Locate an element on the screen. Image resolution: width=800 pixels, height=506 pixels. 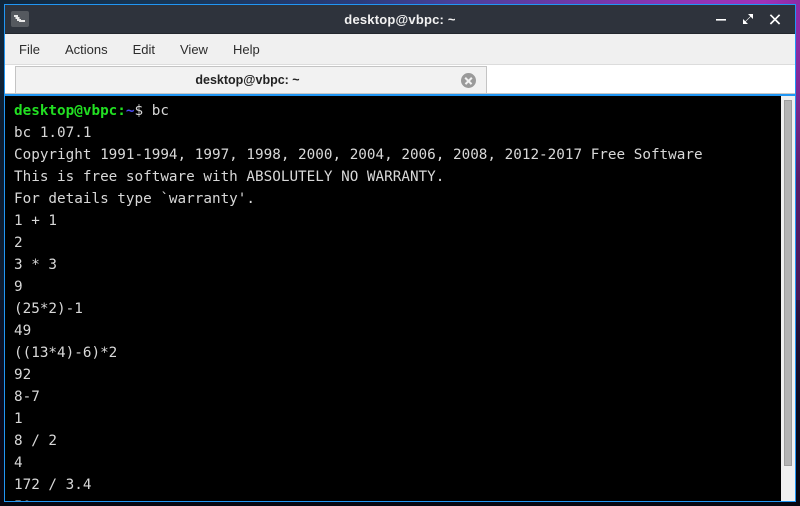
terminal-output-line: 9 is located at coordinates (18, 287).